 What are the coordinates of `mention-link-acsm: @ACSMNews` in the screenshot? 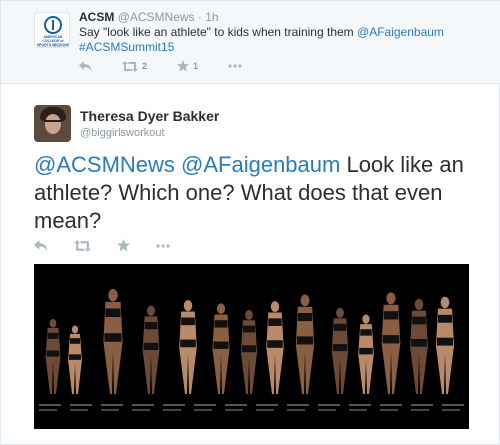 It's located at (104, 164).